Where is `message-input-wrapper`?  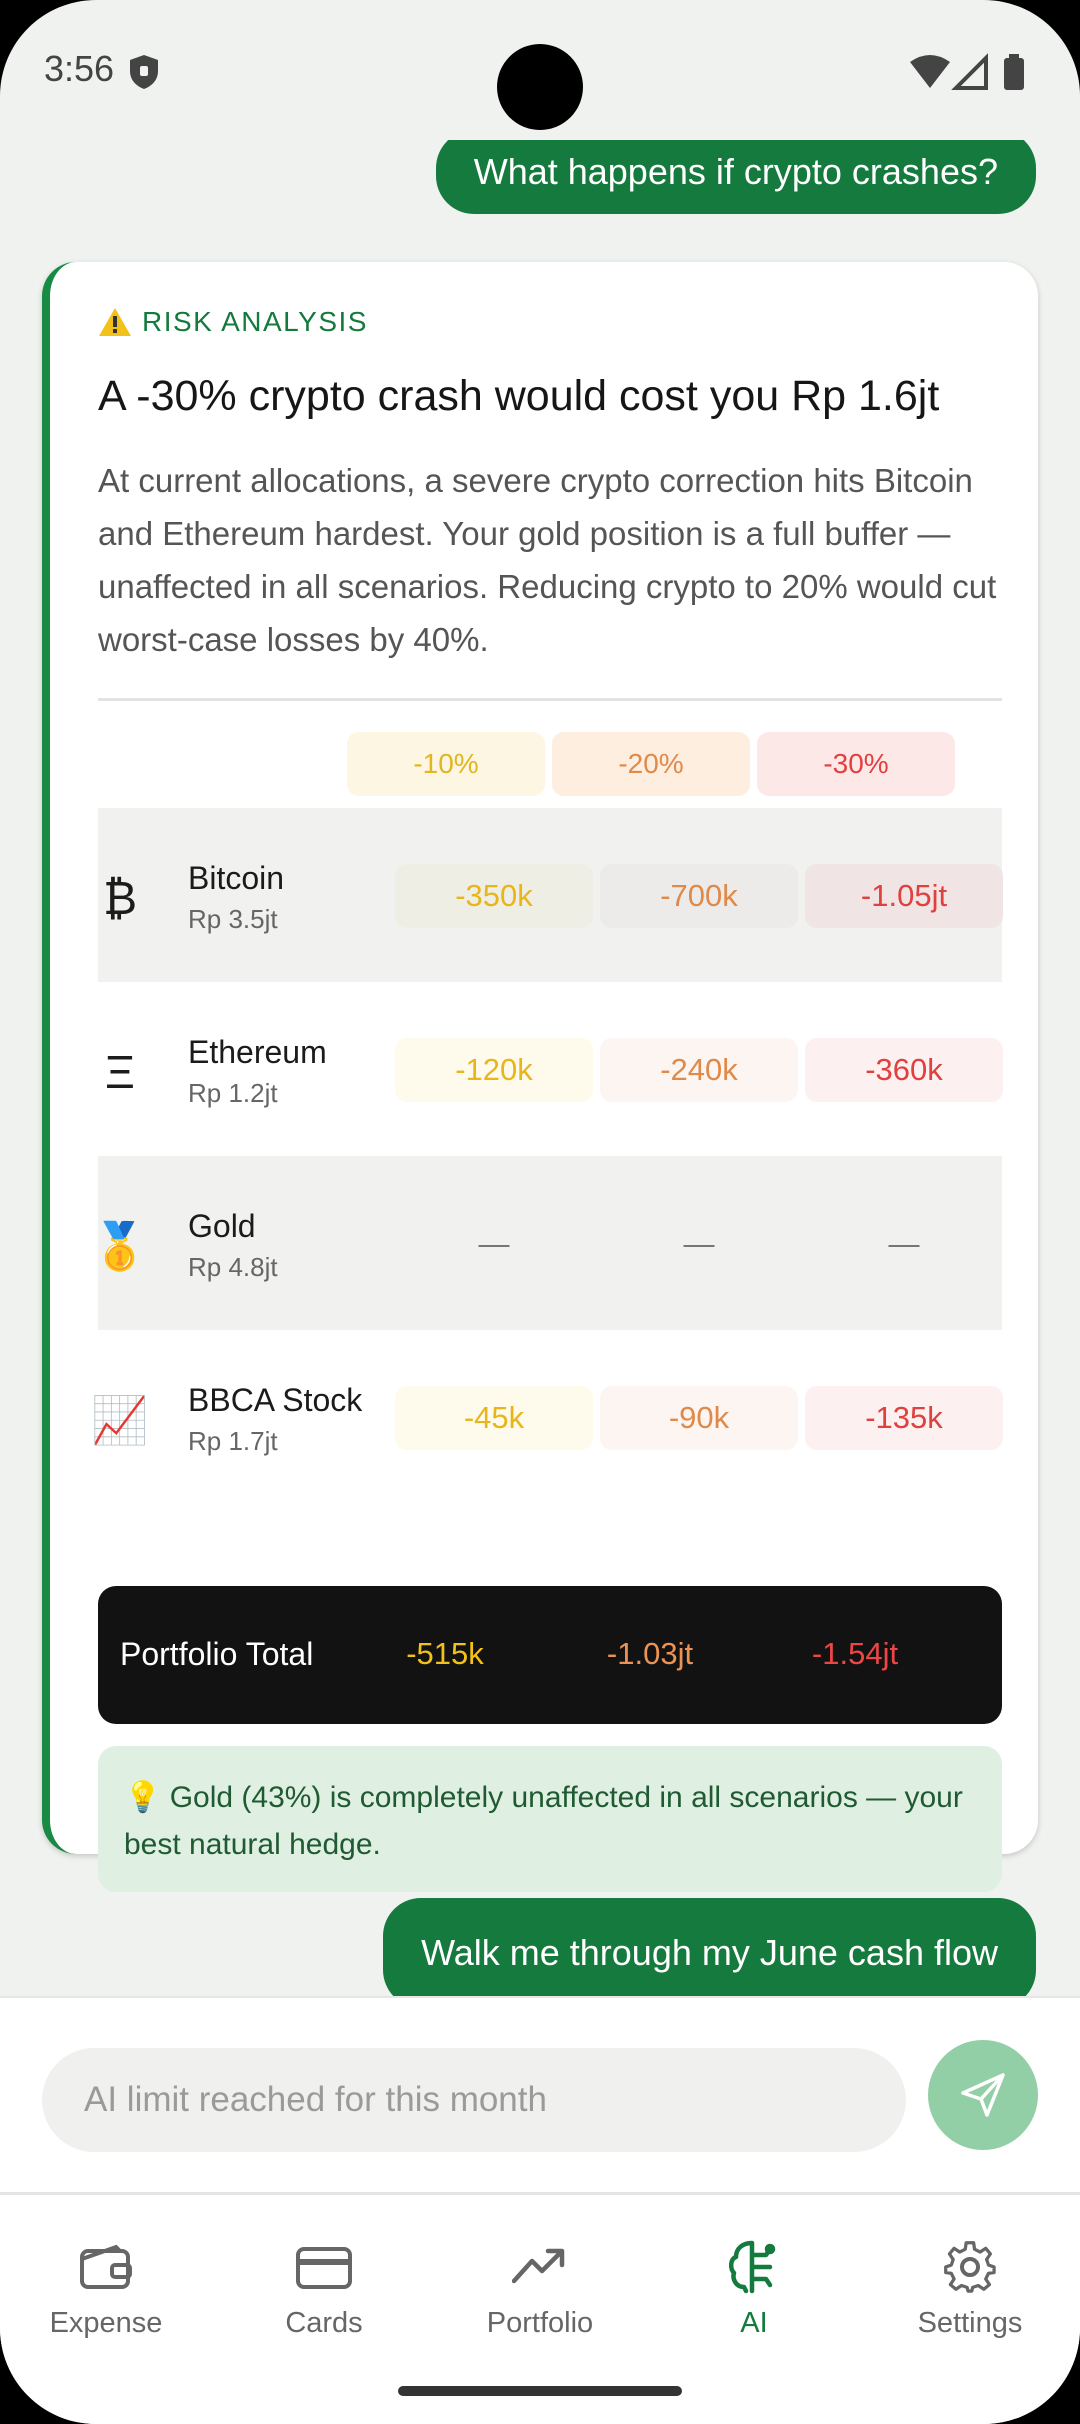 message-input-wrapper is located at coordinates (474, 2100).